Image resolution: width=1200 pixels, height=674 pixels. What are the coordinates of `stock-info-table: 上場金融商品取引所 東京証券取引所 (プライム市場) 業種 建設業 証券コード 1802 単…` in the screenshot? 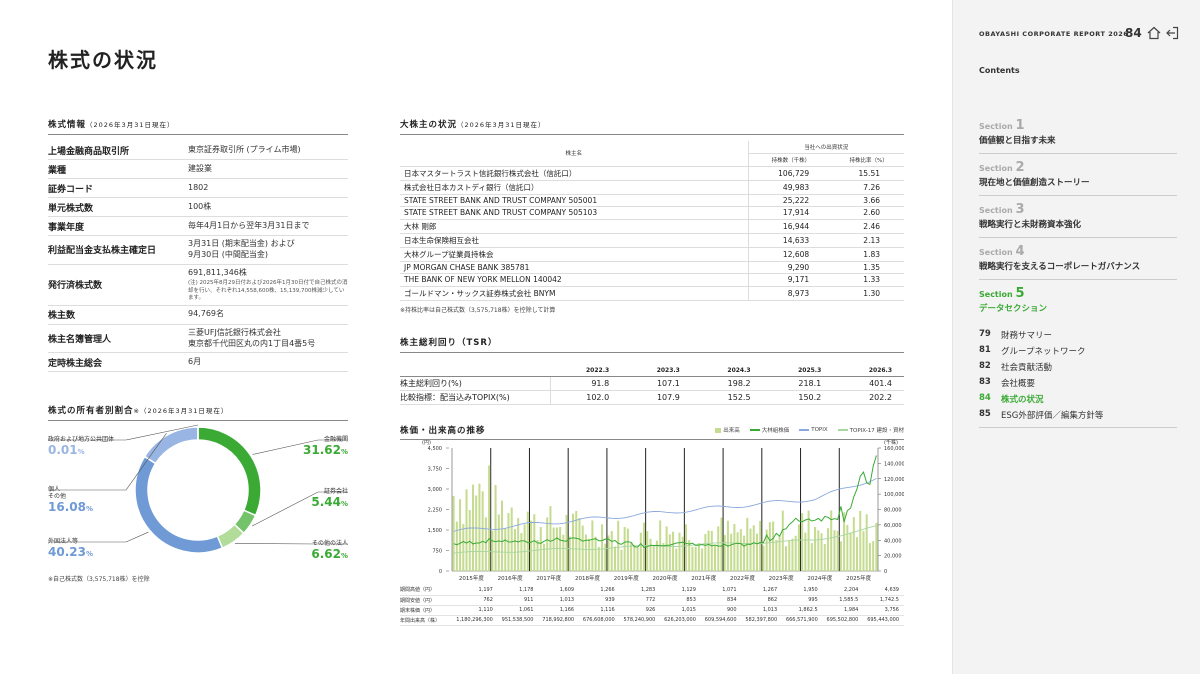 It's located at (198, 257).